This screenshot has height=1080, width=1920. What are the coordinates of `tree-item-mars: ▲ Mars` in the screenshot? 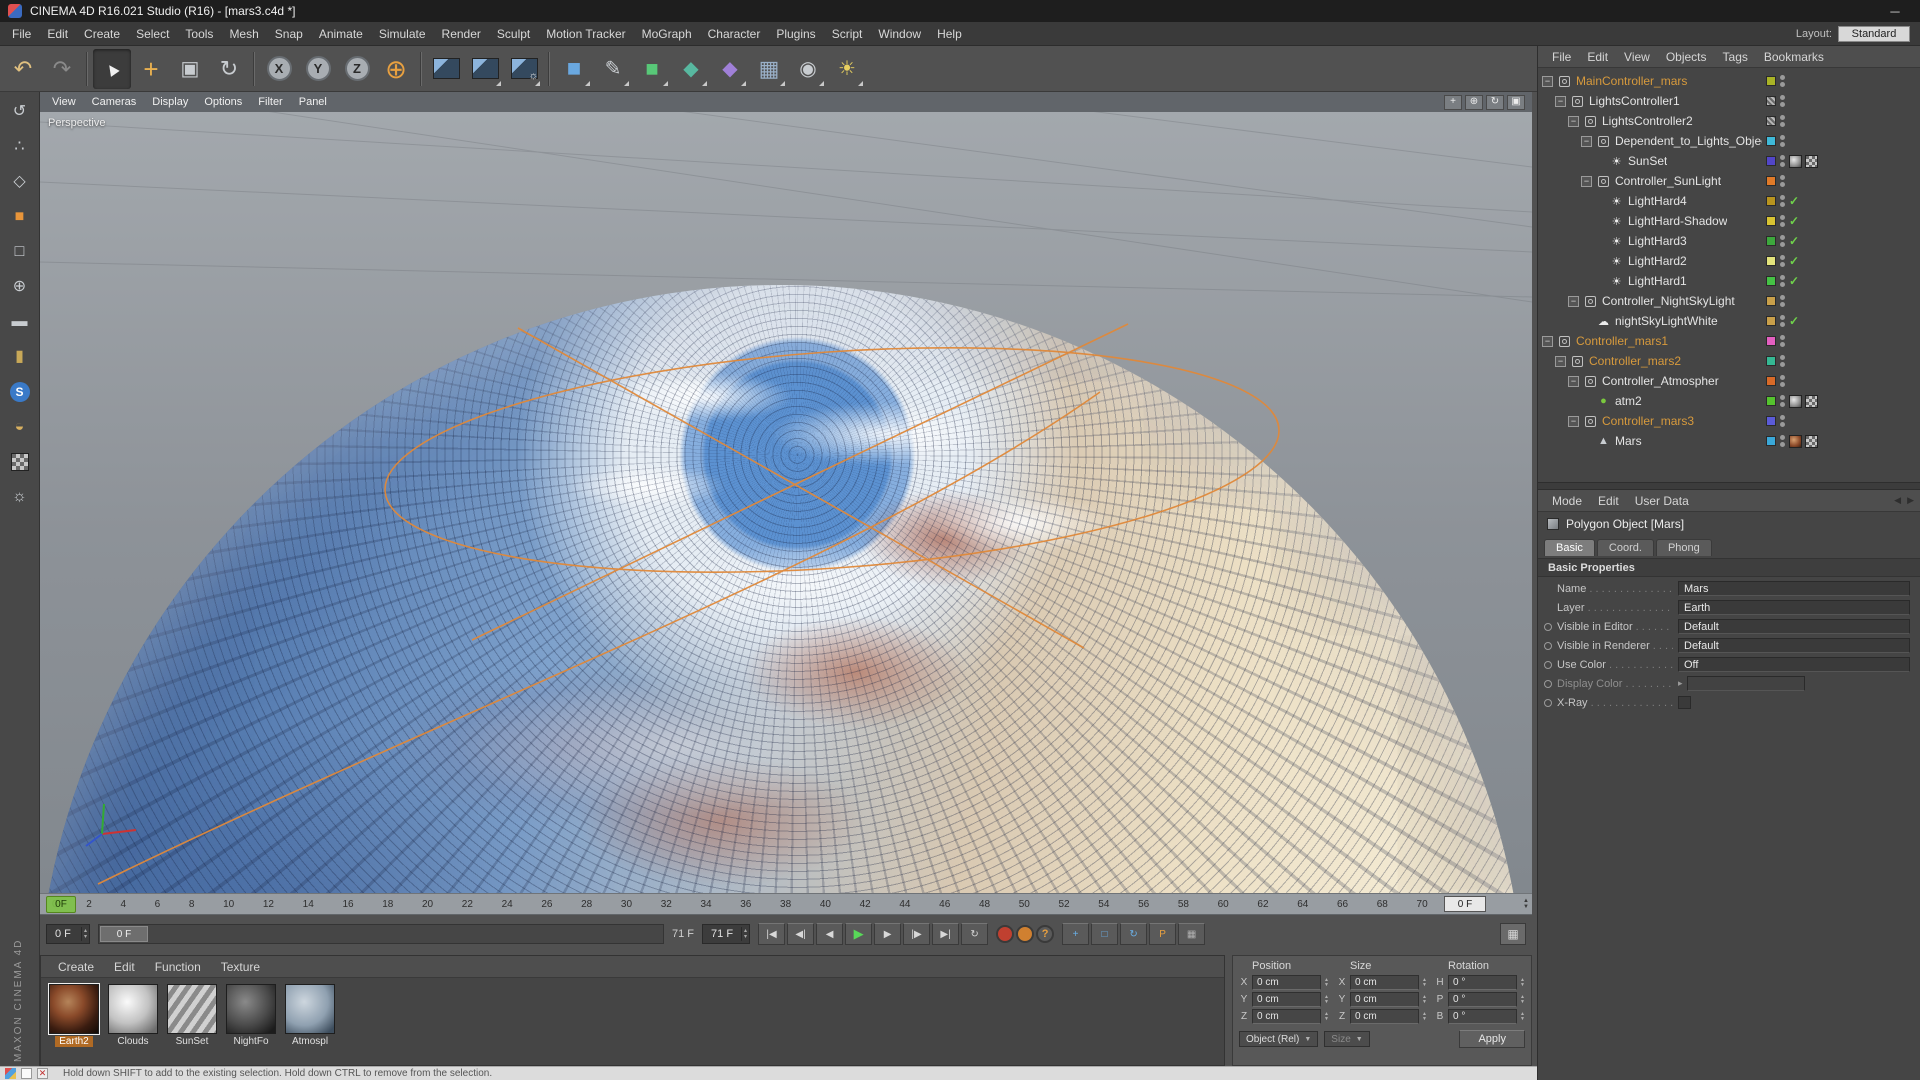 It's located at (1729, 441).